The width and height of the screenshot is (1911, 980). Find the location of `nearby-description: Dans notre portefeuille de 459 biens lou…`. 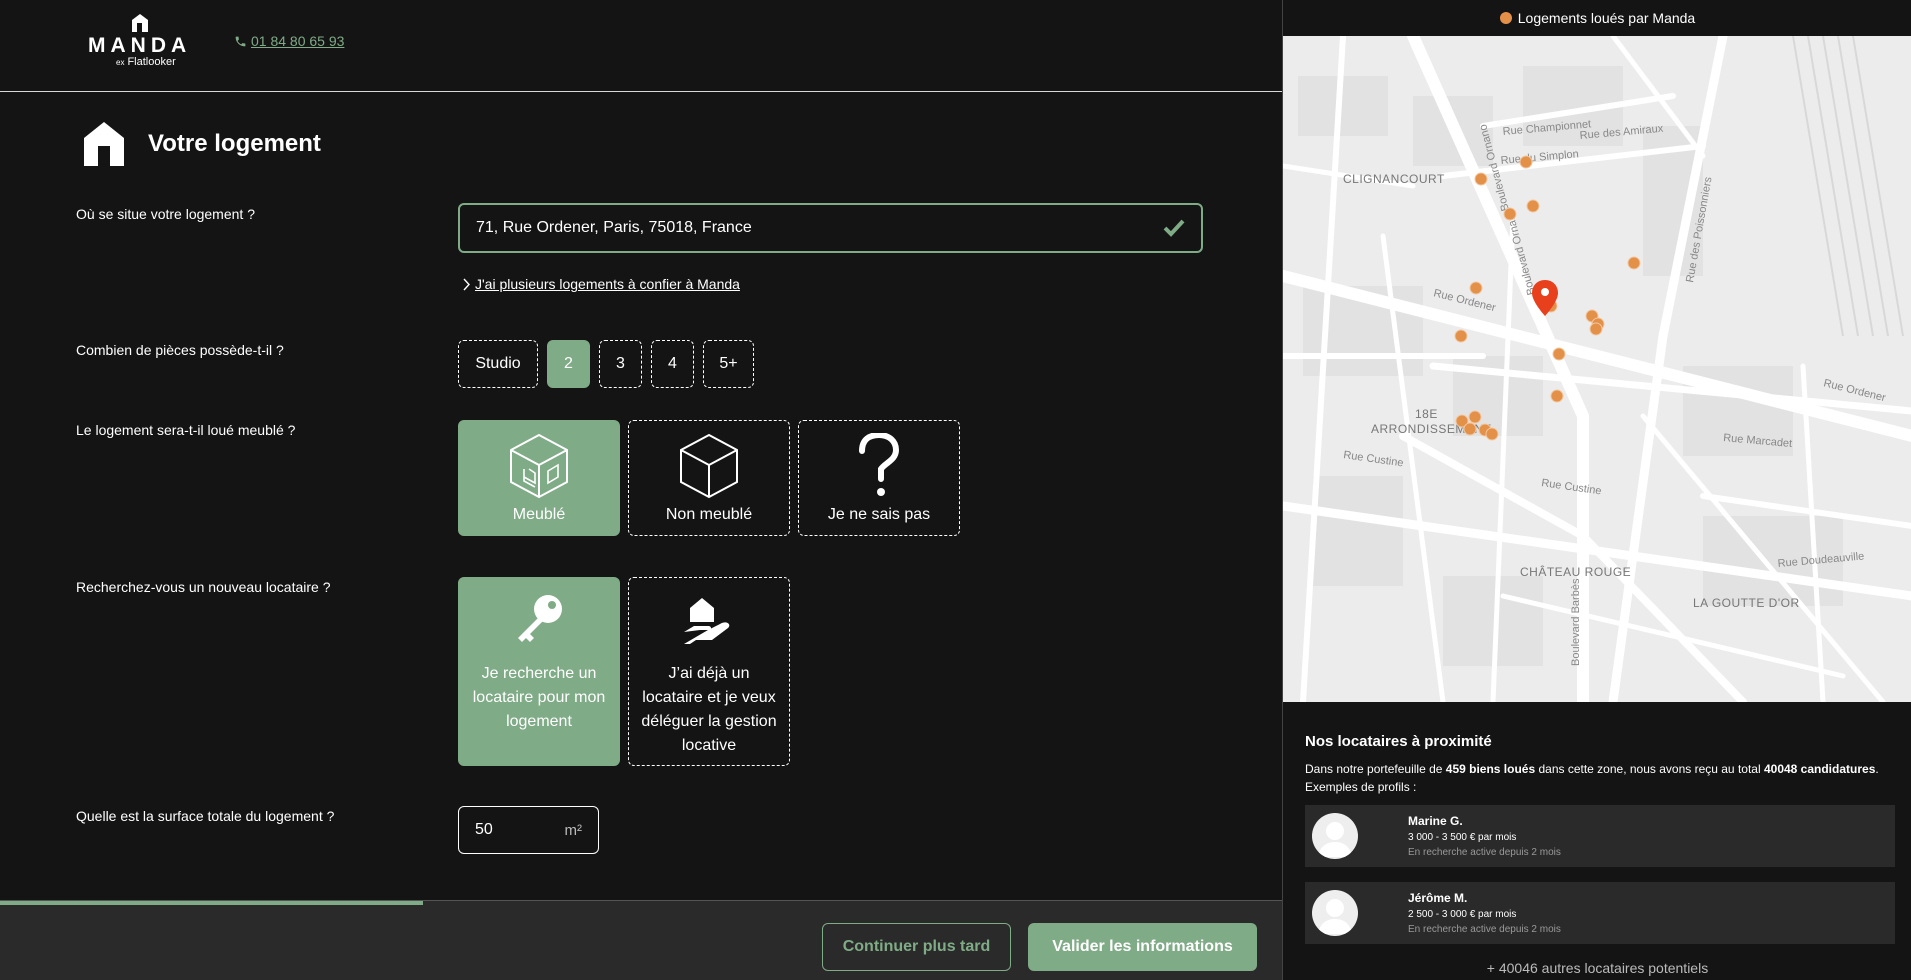

nearby-description: Dans notre portefeuille de 459 biens lou… is located at coordinates (1592, 778).